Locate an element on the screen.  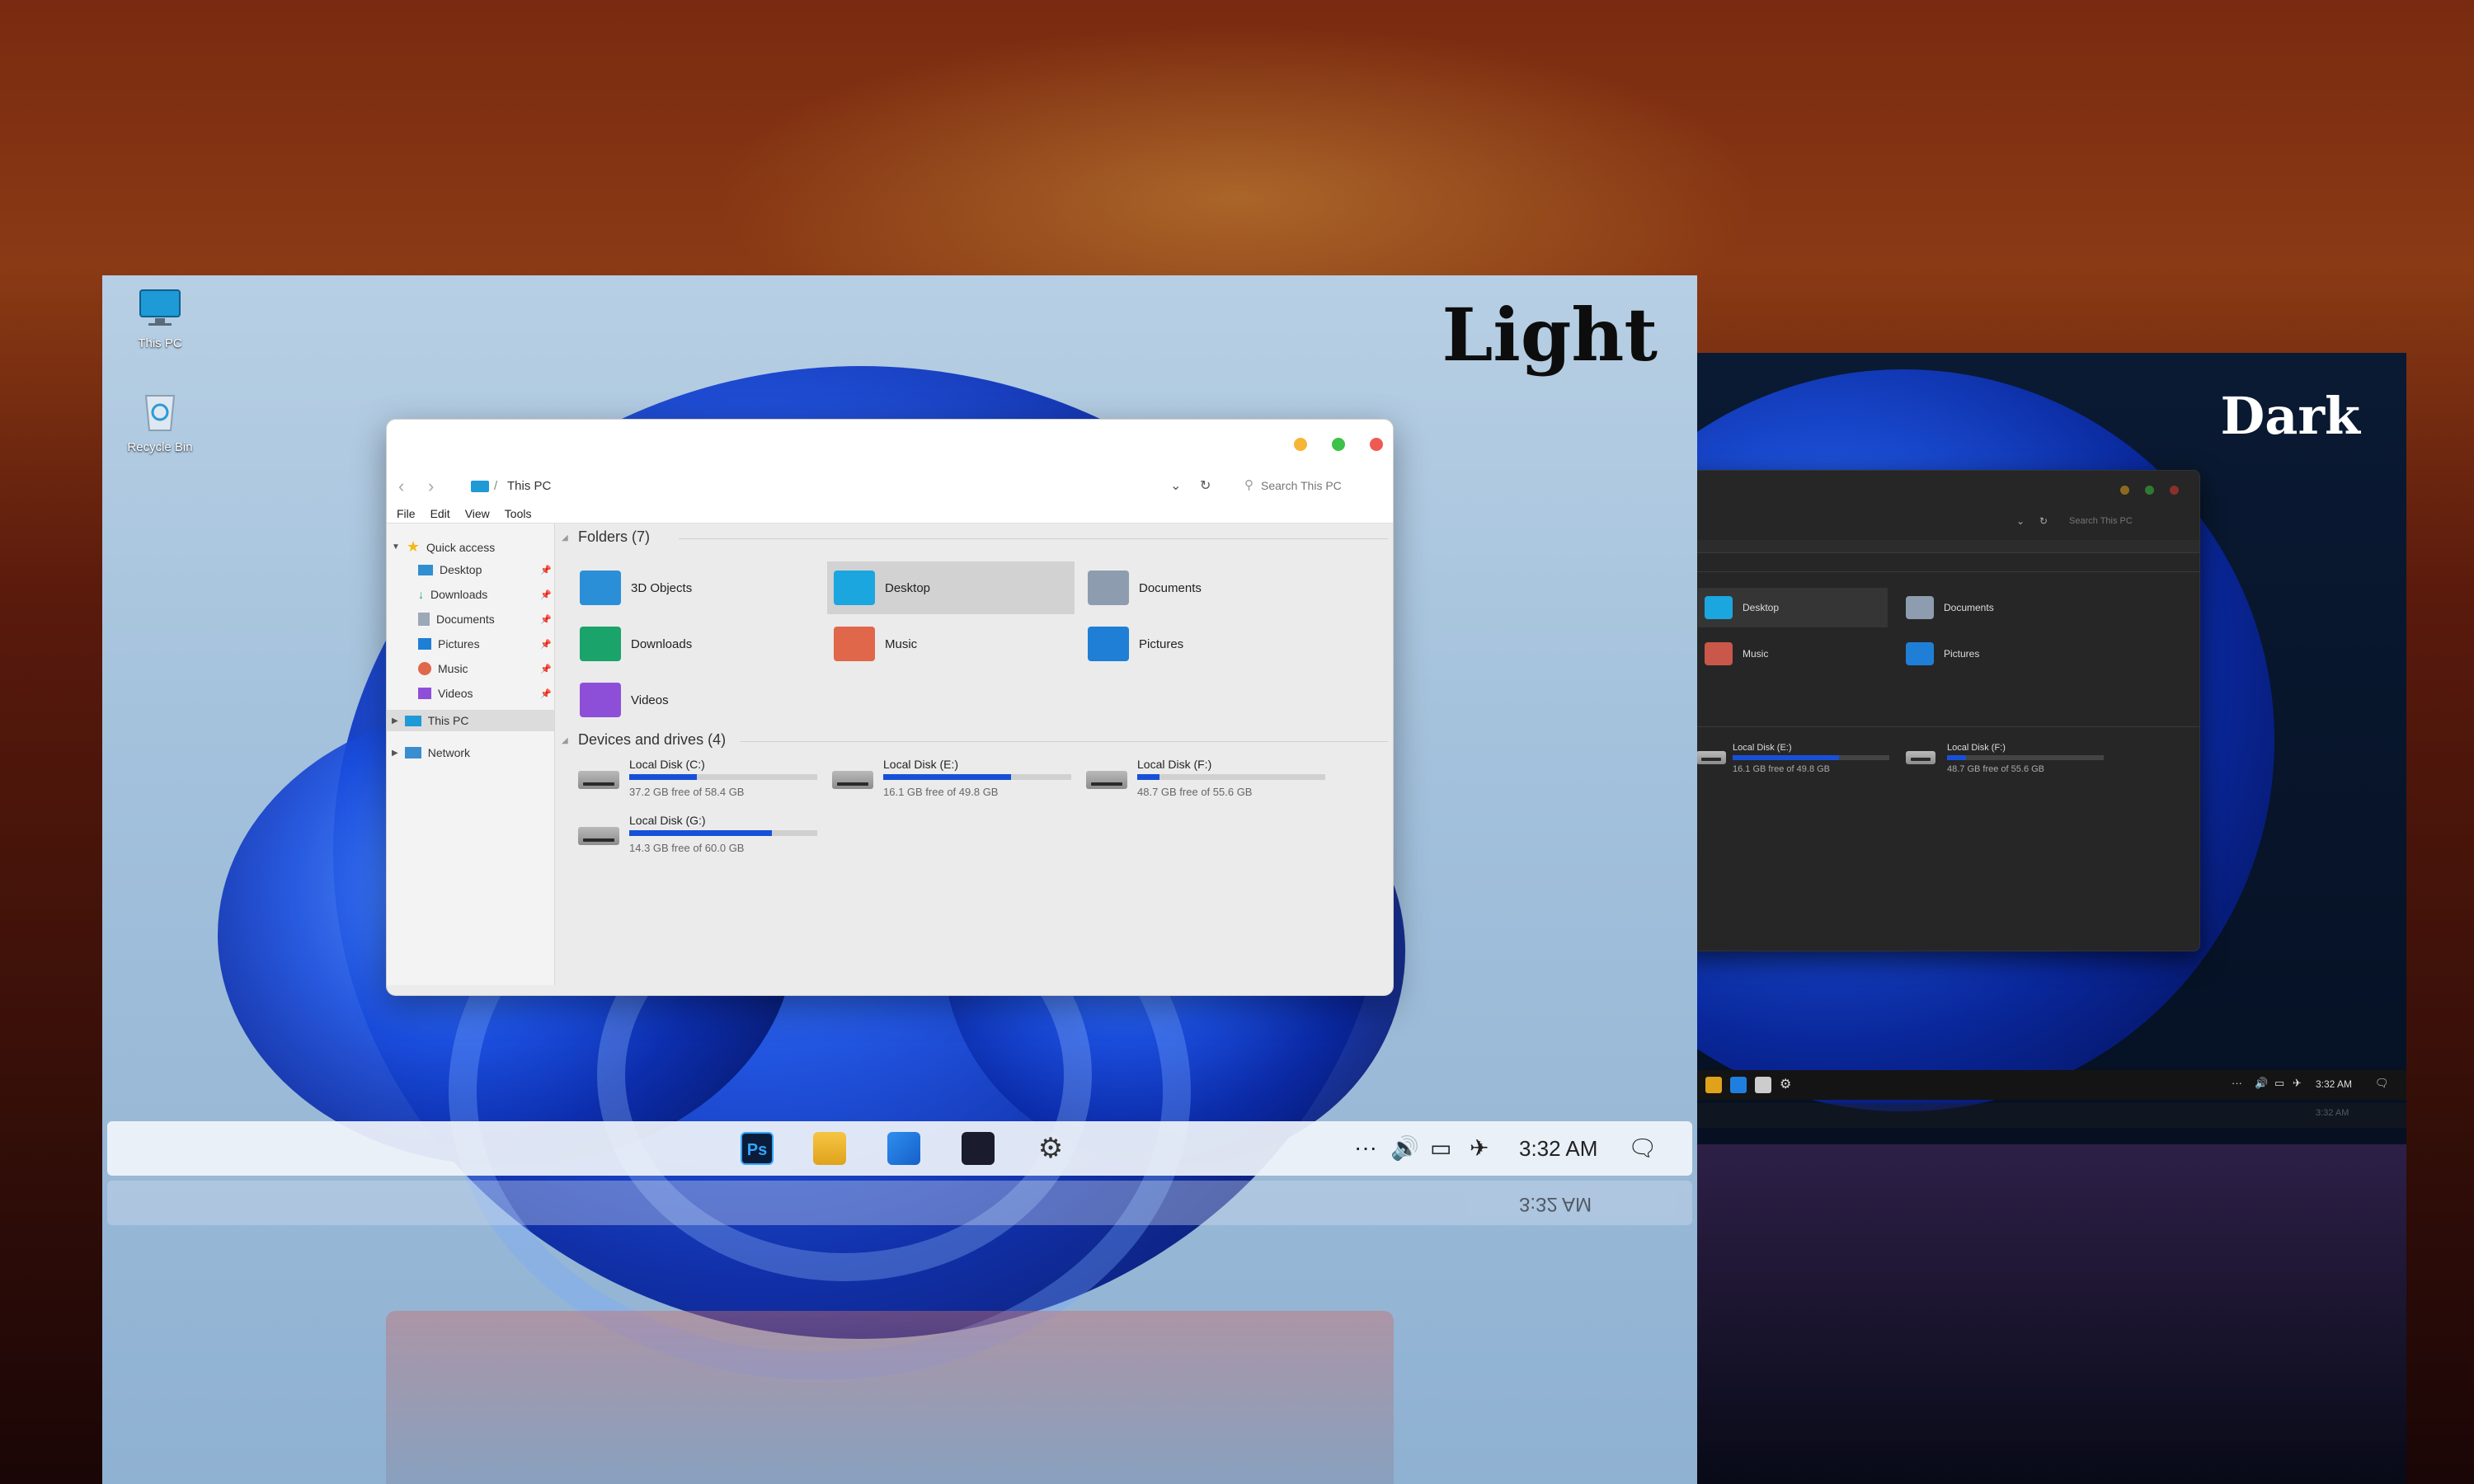
desktop-icon-this-pc: This PC is located at coordinates (160, 318).